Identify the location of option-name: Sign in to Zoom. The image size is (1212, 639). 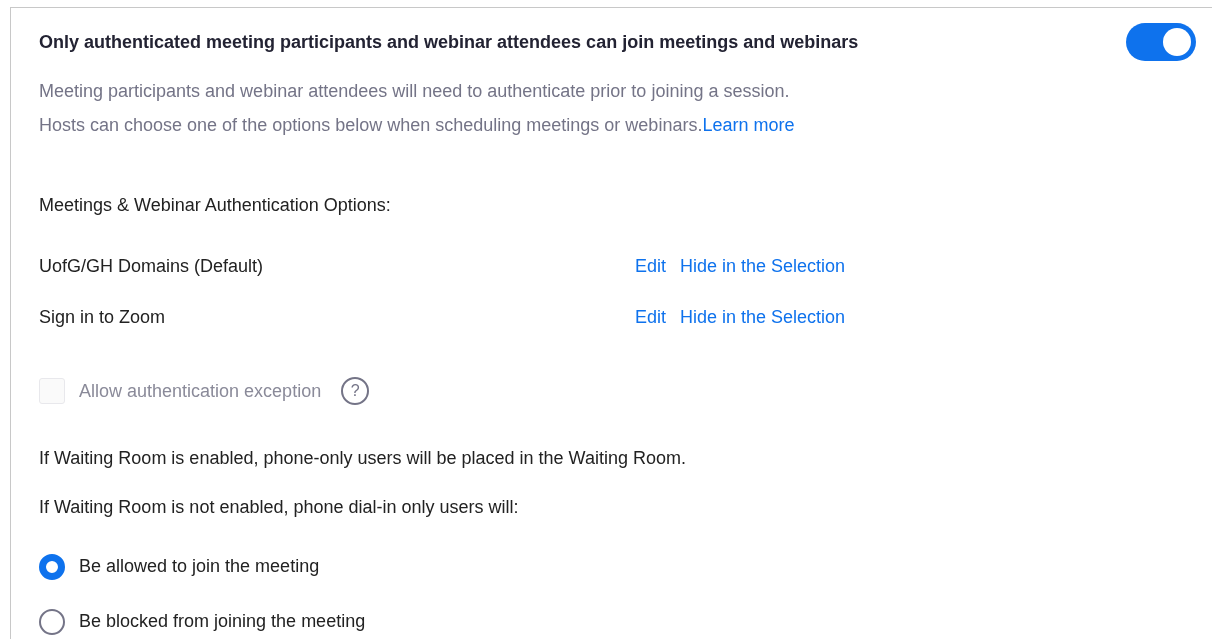
(103, 317).